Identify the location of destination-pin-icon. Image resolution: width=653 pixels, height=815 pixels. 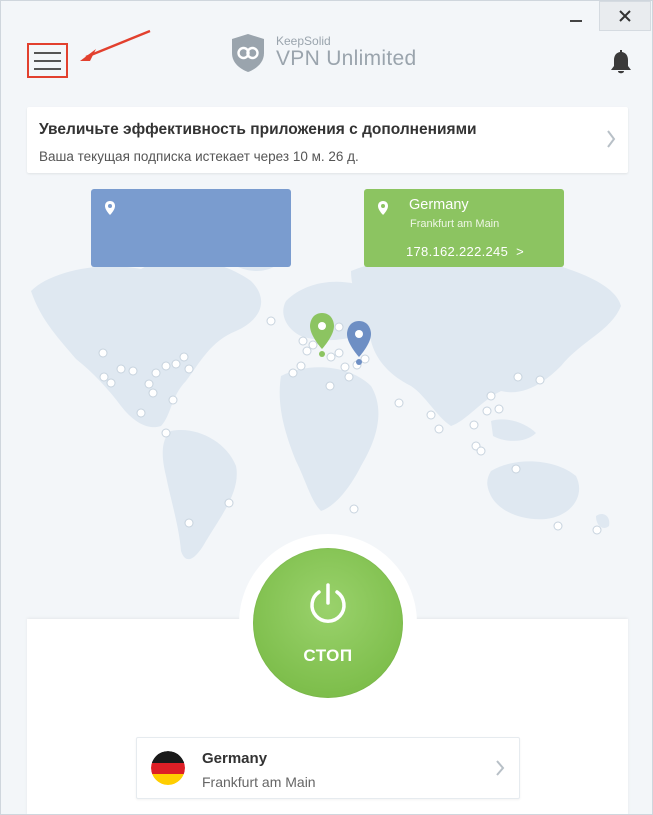
(322, 335).